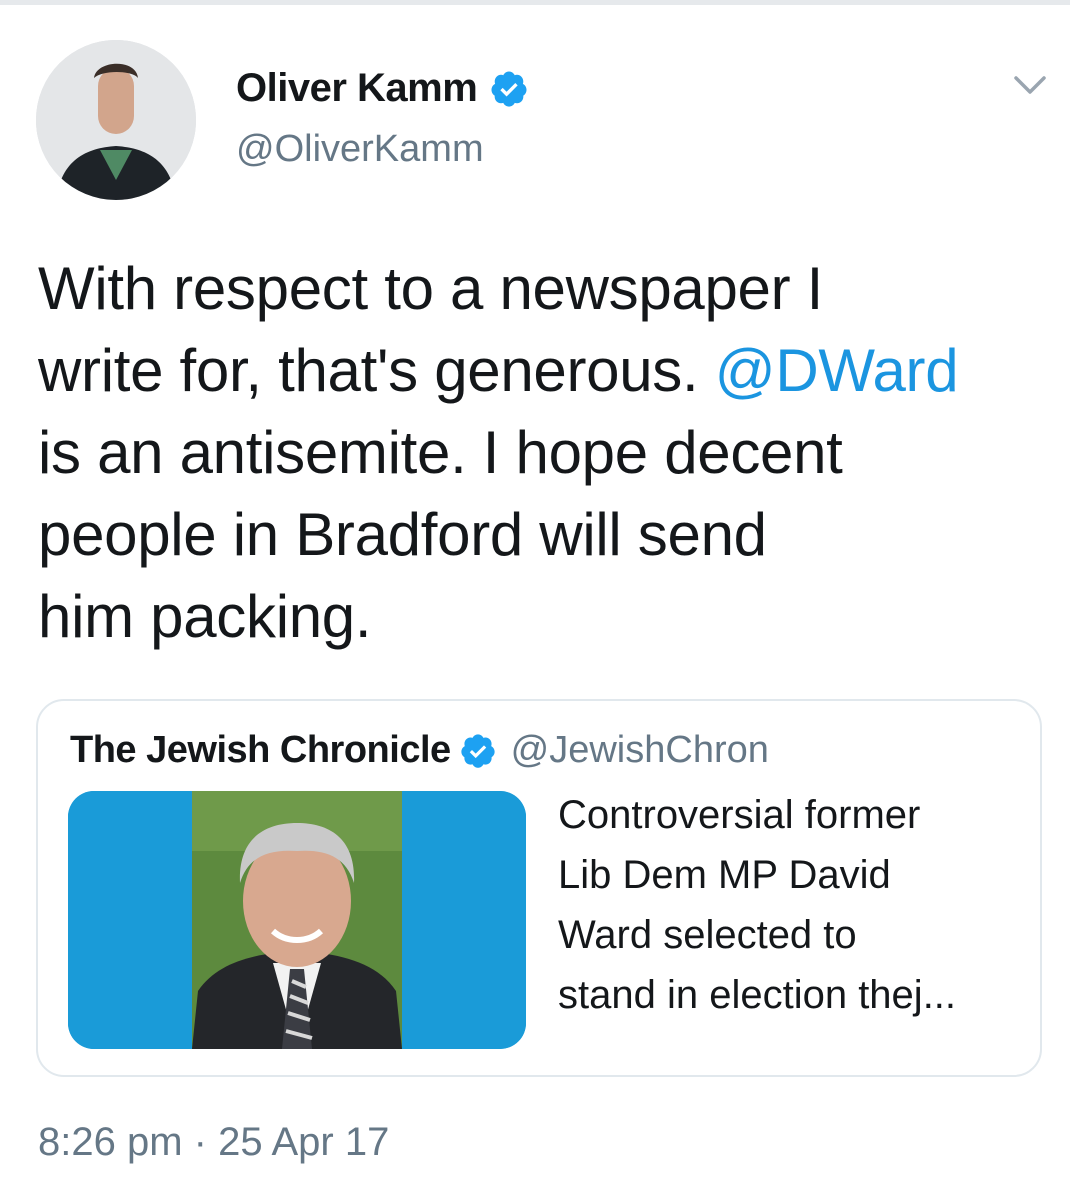  I want to click on top-divider, so click(535, 2).